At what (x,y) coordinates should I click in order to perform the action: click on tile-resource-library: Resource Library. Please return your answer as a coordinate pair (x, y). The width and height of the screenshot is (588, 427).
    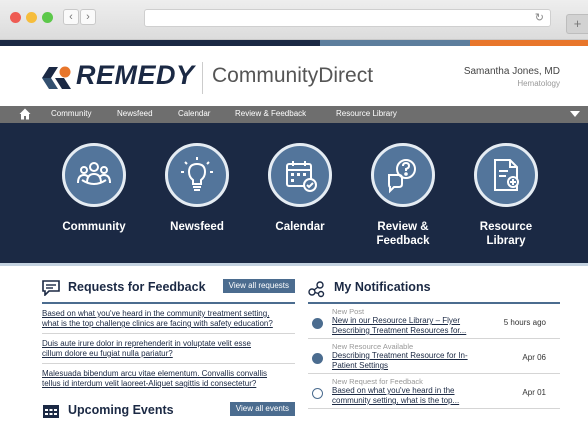
    Looking at the image, I should click on (506, 195).